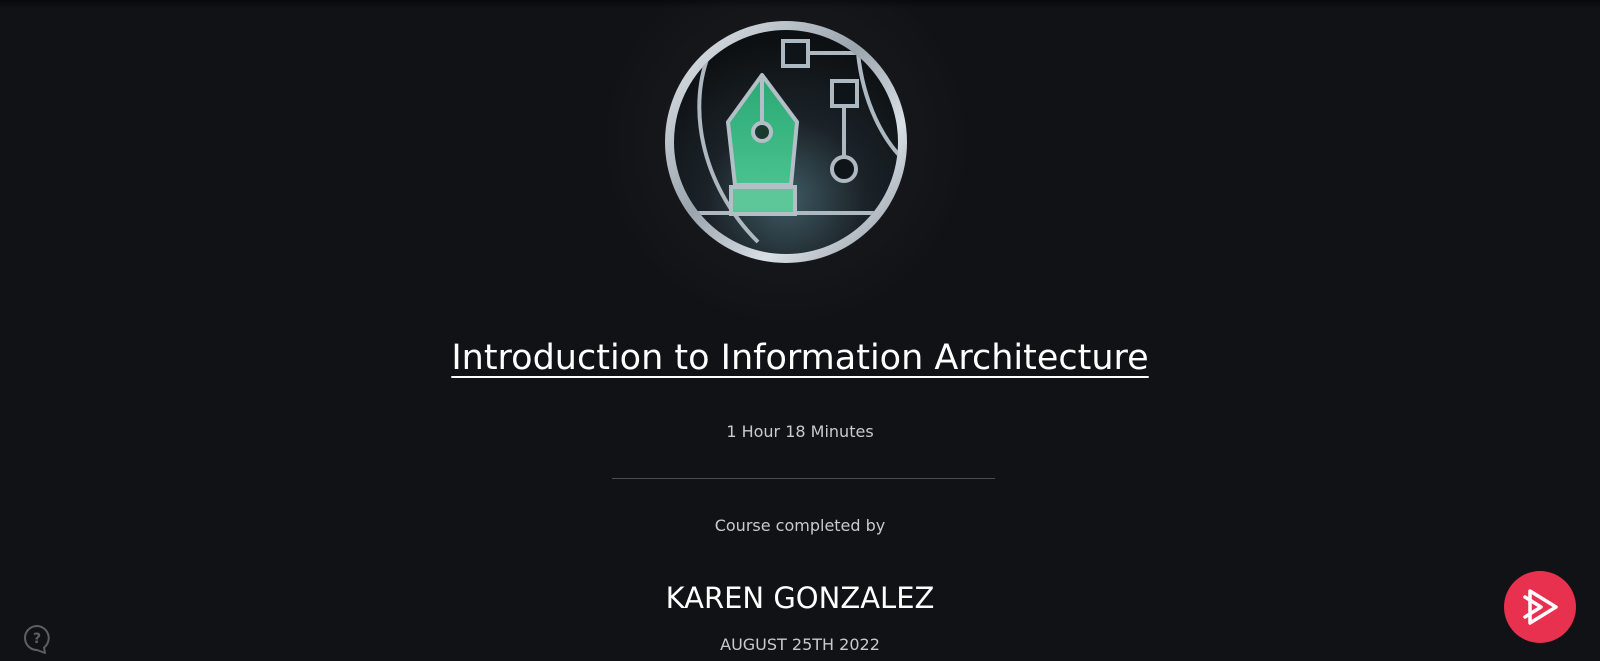 The width and height of the screenshot is (1600, 661). I want to click on completion-date: AUGUST 25TH 2022, so click(800, 644).